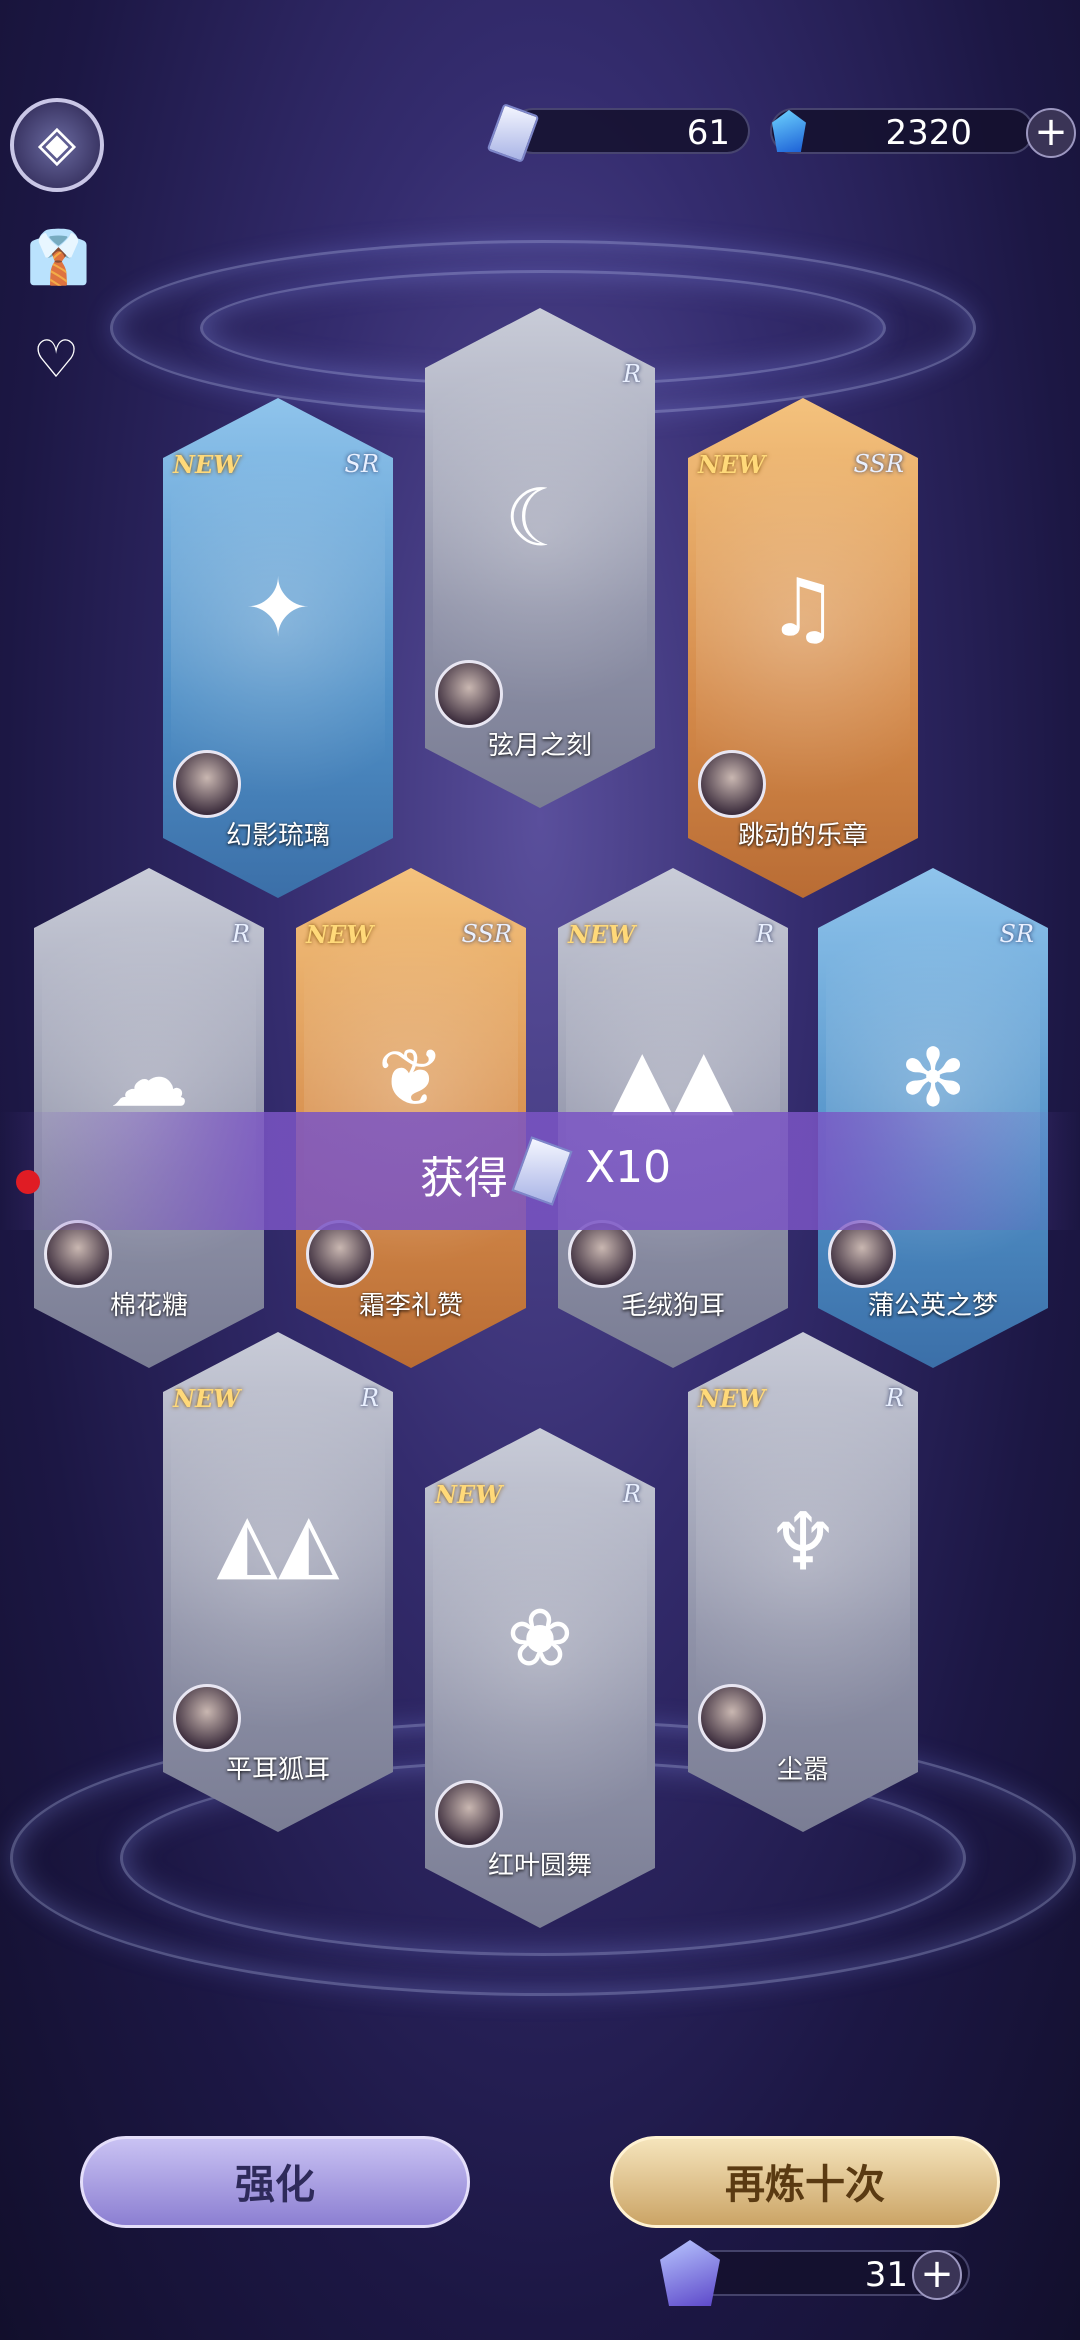  I want to click on item-name: 棉花糖, so click(148, 1306).